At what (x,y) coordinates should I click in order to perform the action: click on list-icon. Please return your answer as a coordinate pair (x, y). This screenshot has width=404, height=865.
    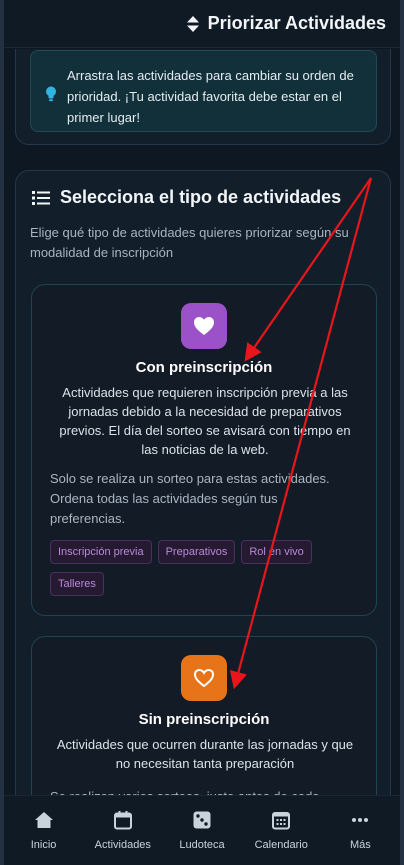
    Looking at the image, I should click on (41, 197).